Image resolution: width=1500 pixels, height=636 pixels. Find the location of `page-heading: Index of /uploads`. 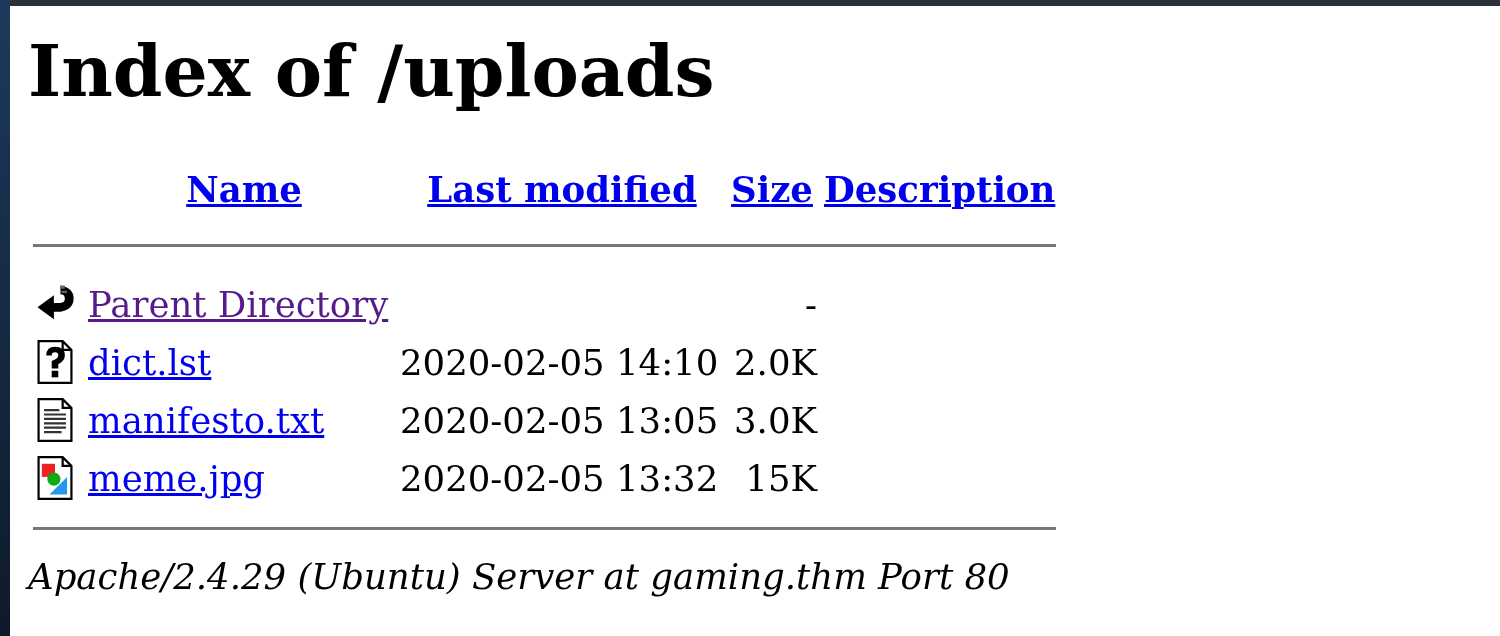

page-heading: Index of /uploads is located at coordinates (372, 71).